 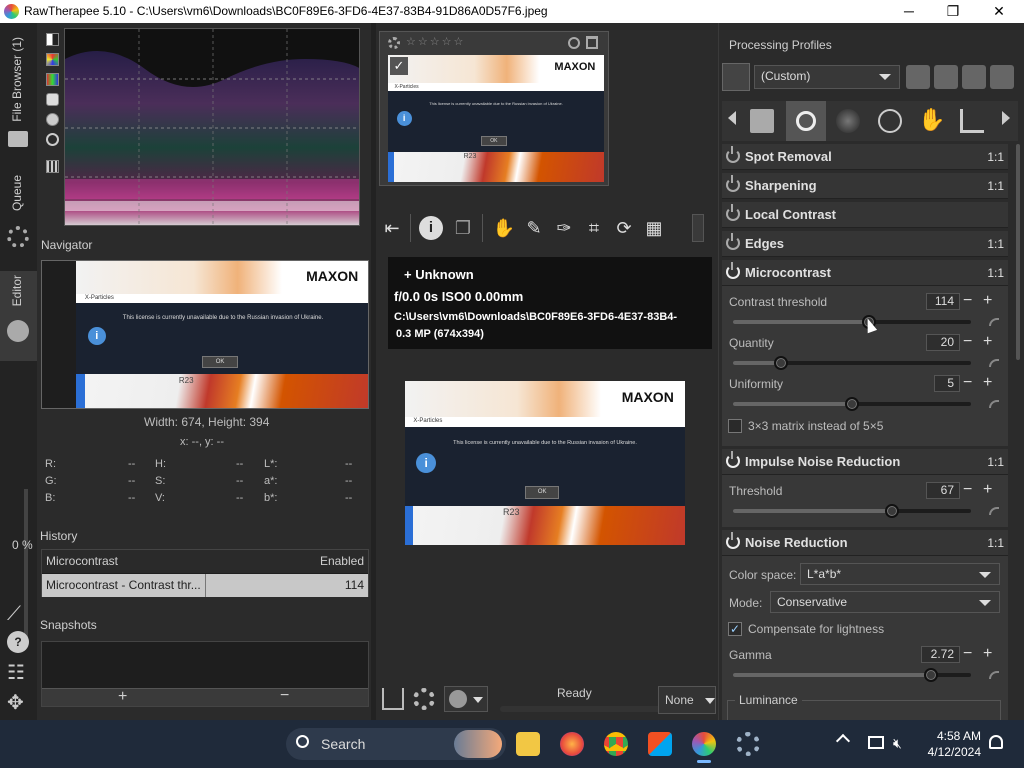 What do you see at coordinates (564, 228) in the screenshot?
I see `color-picker-icon: ✑` at bounding box center [564, 228].